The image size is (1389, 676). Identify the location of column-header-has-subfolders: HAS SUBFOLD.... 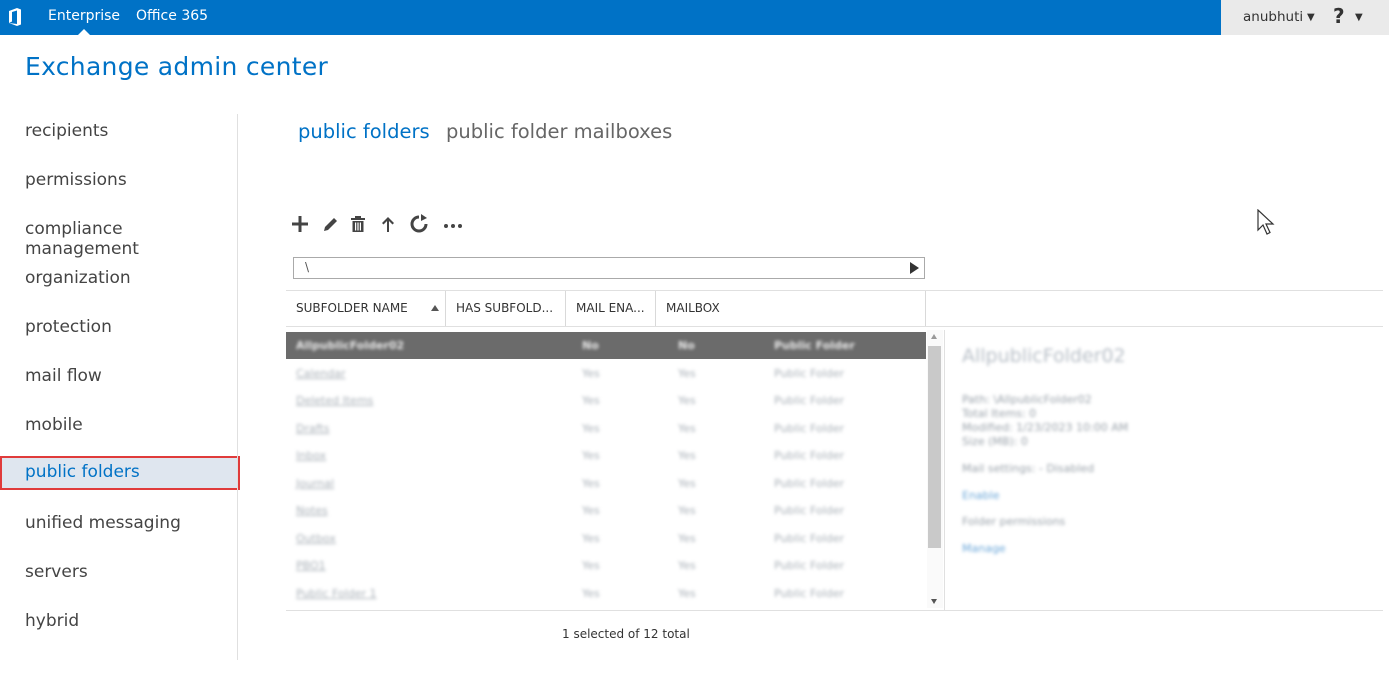
(506, 308).